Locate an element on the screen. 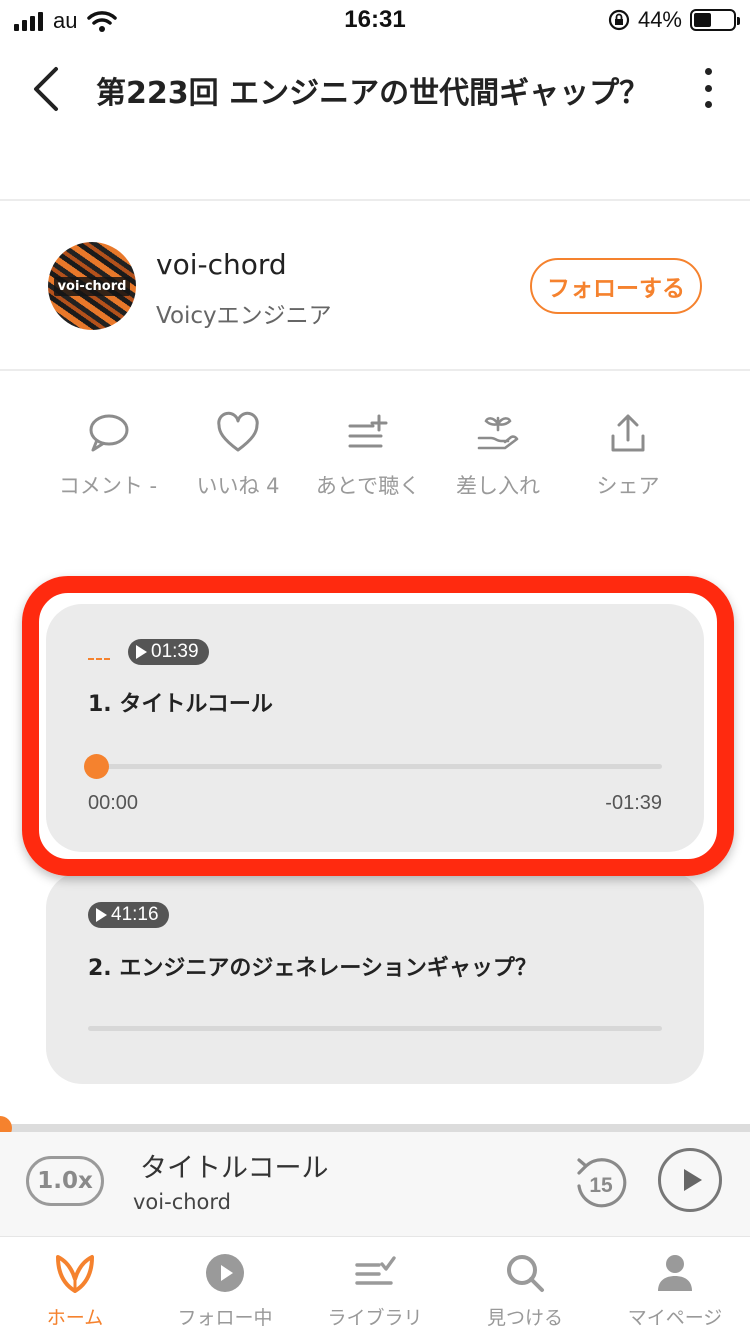 This screenshot has height=1334, width=750. episode-title: 第223回 エンジニアの世代間ギャップ？ is located at coordinates (373, 93).